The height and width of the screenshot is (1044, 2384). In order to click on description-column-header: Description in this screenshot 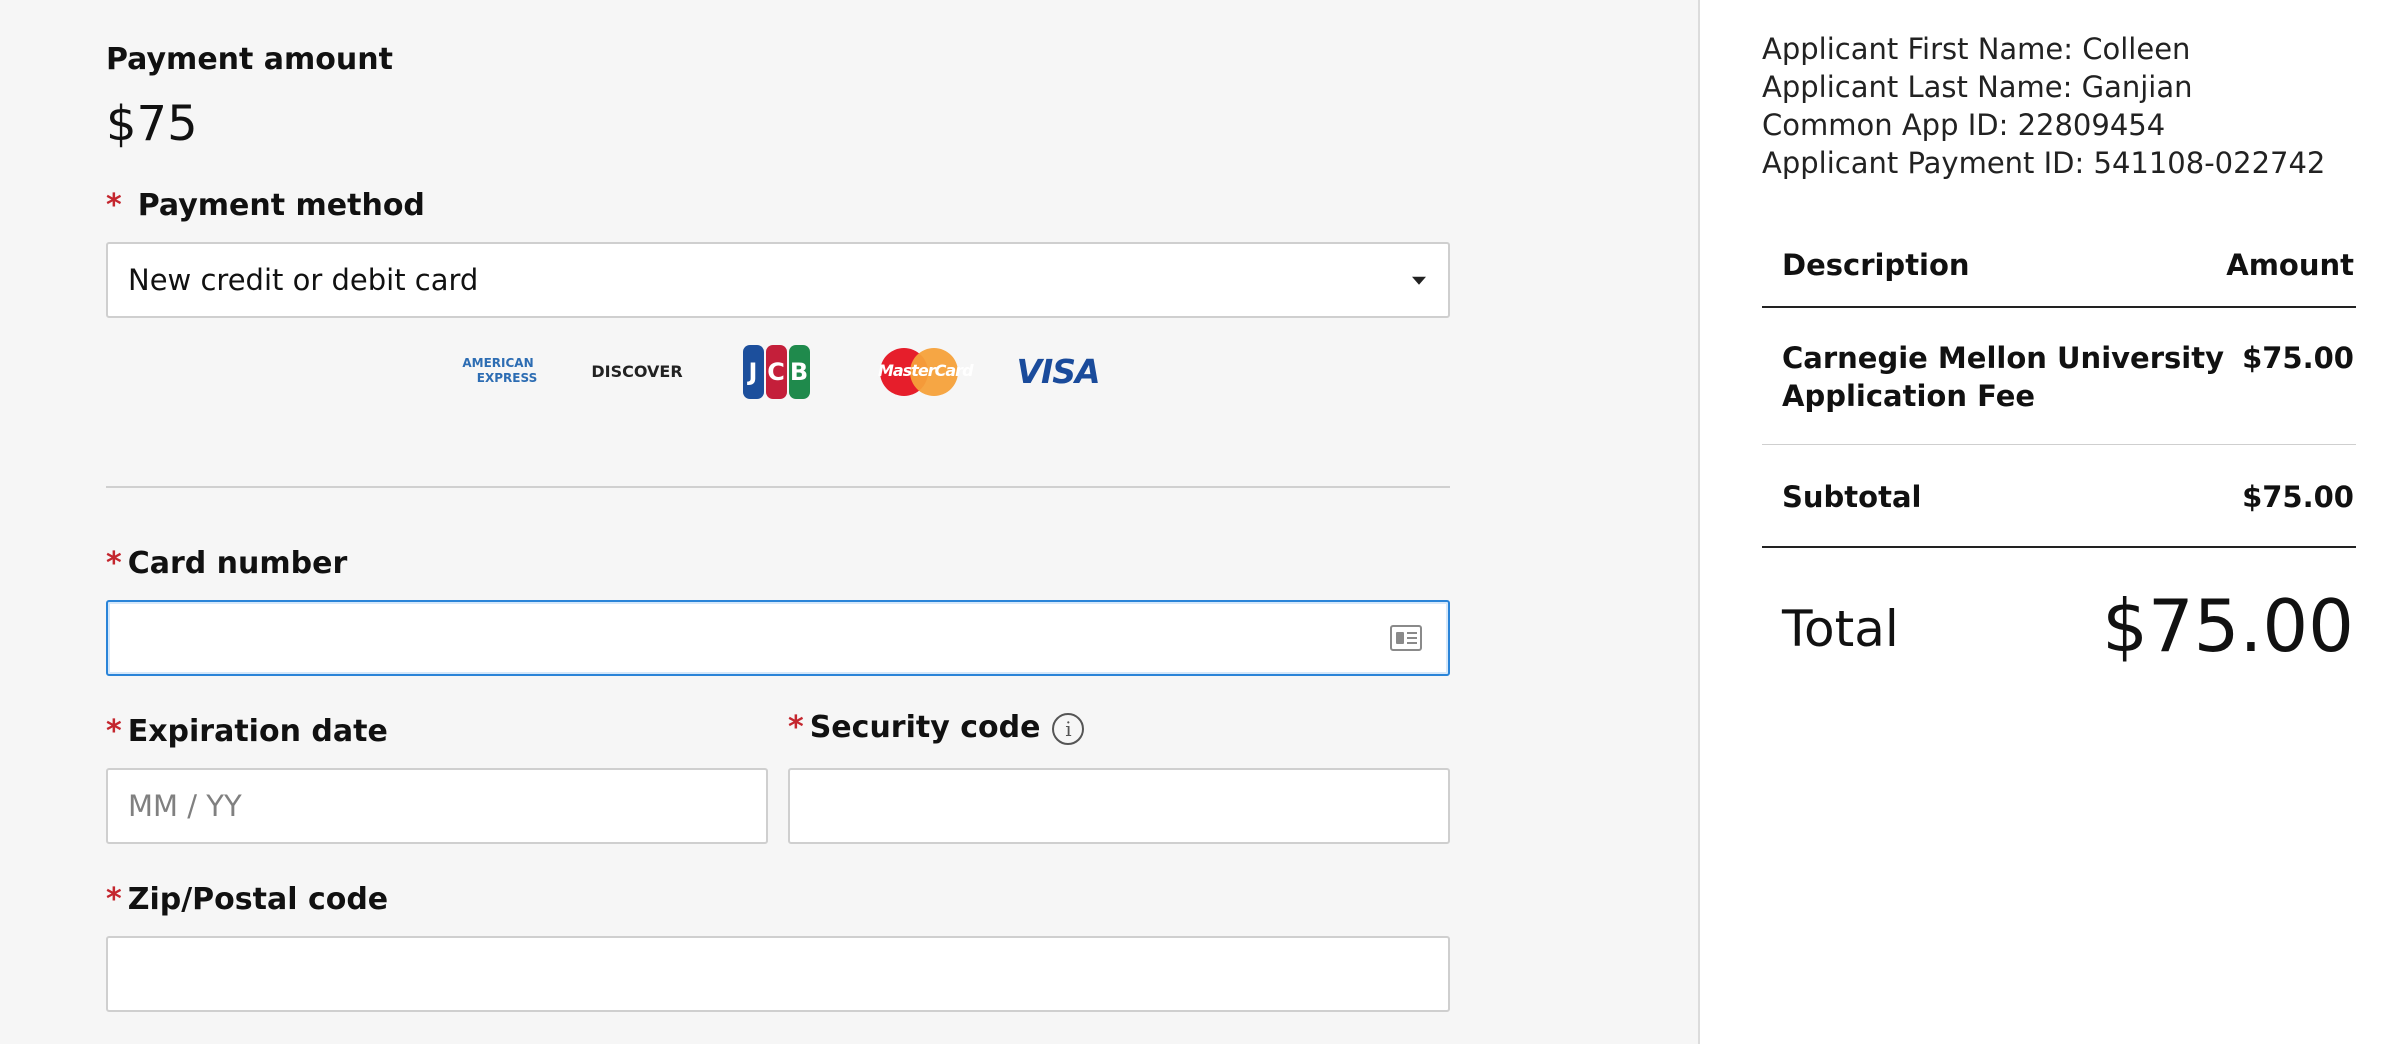, I will do `click(1876, 265)`.